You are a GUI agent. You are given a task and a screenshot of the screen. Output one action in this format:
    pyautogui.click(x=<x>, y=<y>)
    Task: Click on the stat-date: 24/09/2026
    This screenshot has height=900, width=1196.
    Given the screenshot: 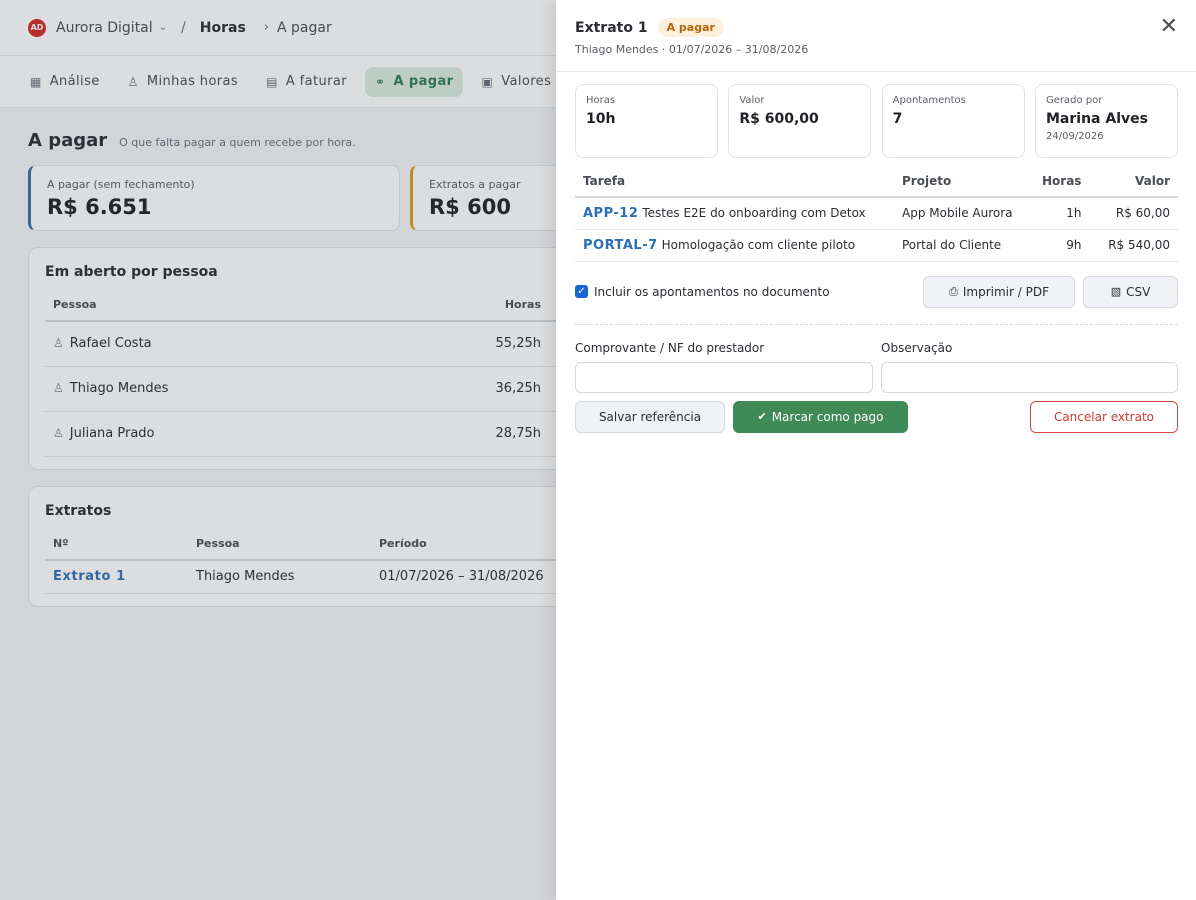 What is the action you would take?
    pyautogui.click(x=1074, y=136)
    